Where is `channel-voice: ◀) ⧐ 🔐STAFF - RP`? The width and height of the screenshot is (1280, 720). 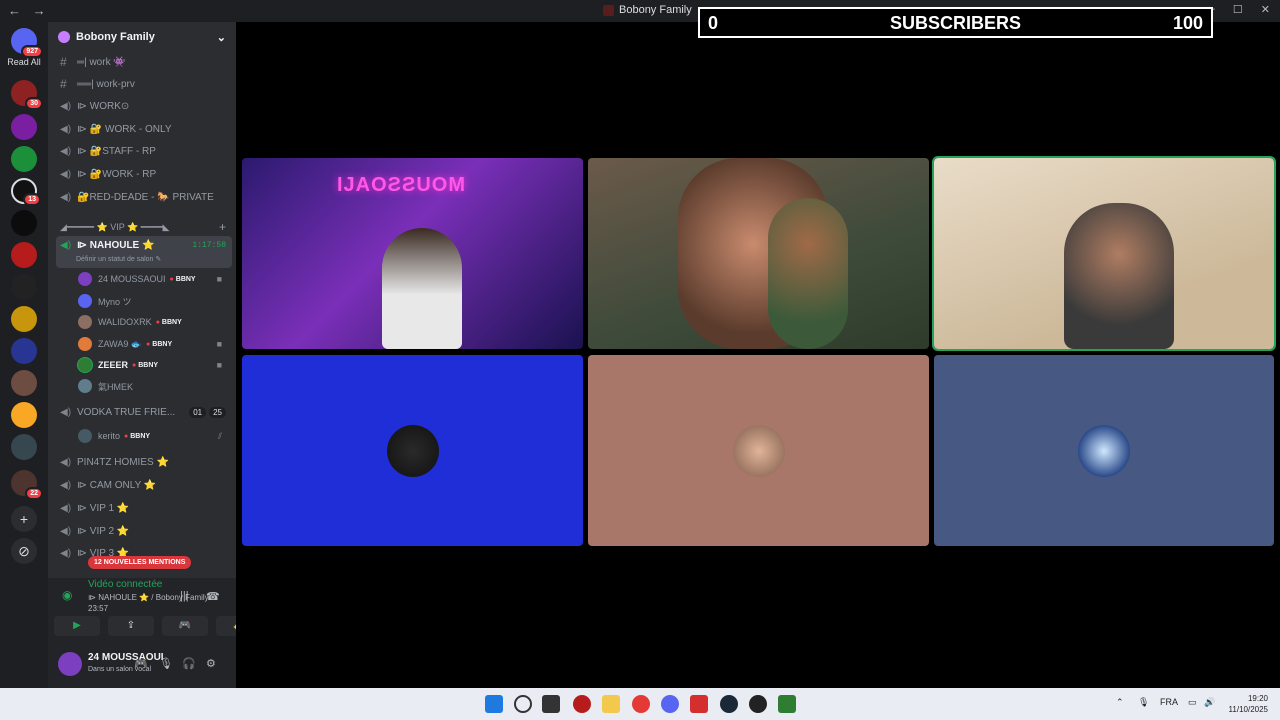 channel-voice: ◀) ⧐ 🔐STAFF - RP is located at coordinates (144, 151).